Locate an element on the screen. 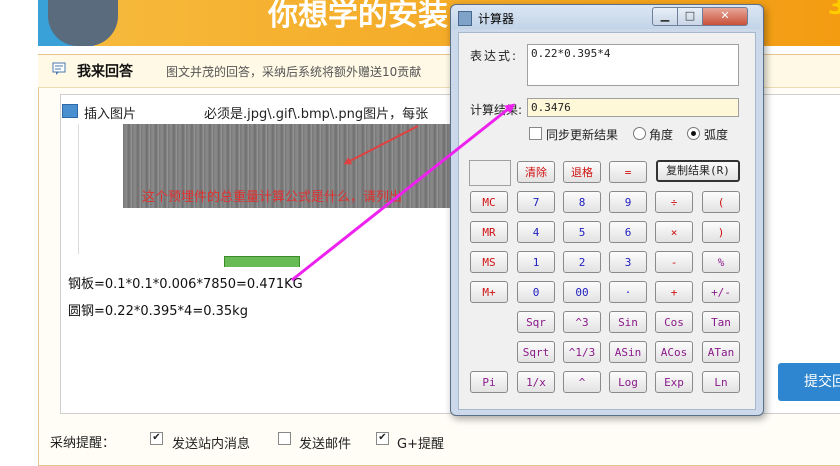 Image resolution: width=840 pixels, height=466 pixels. mc-button: MC is located at coordinates (489, 202).